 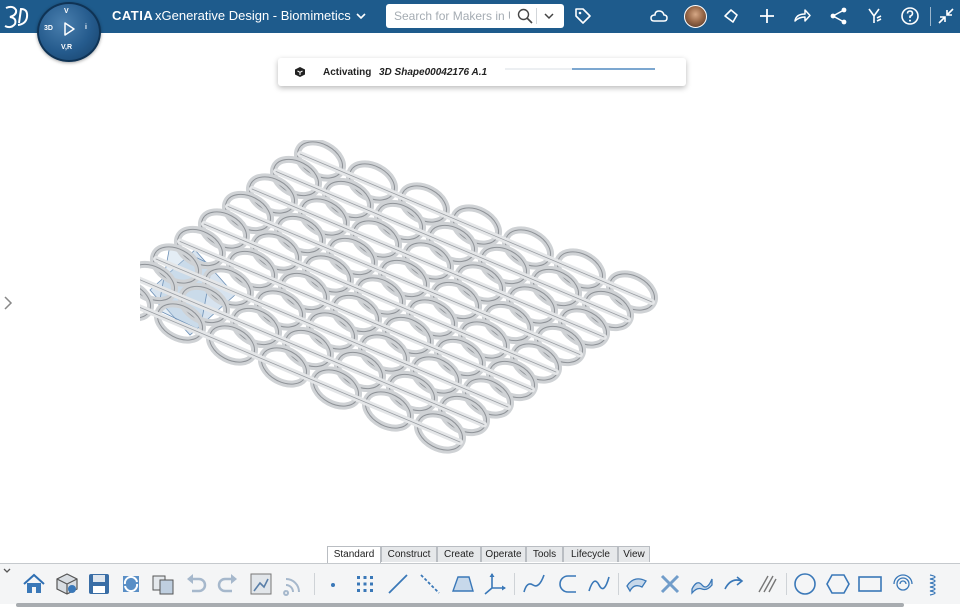 I want to click on activation-notification: Activating 3D Shape00042176 A.1, so click(x=482, y=72).